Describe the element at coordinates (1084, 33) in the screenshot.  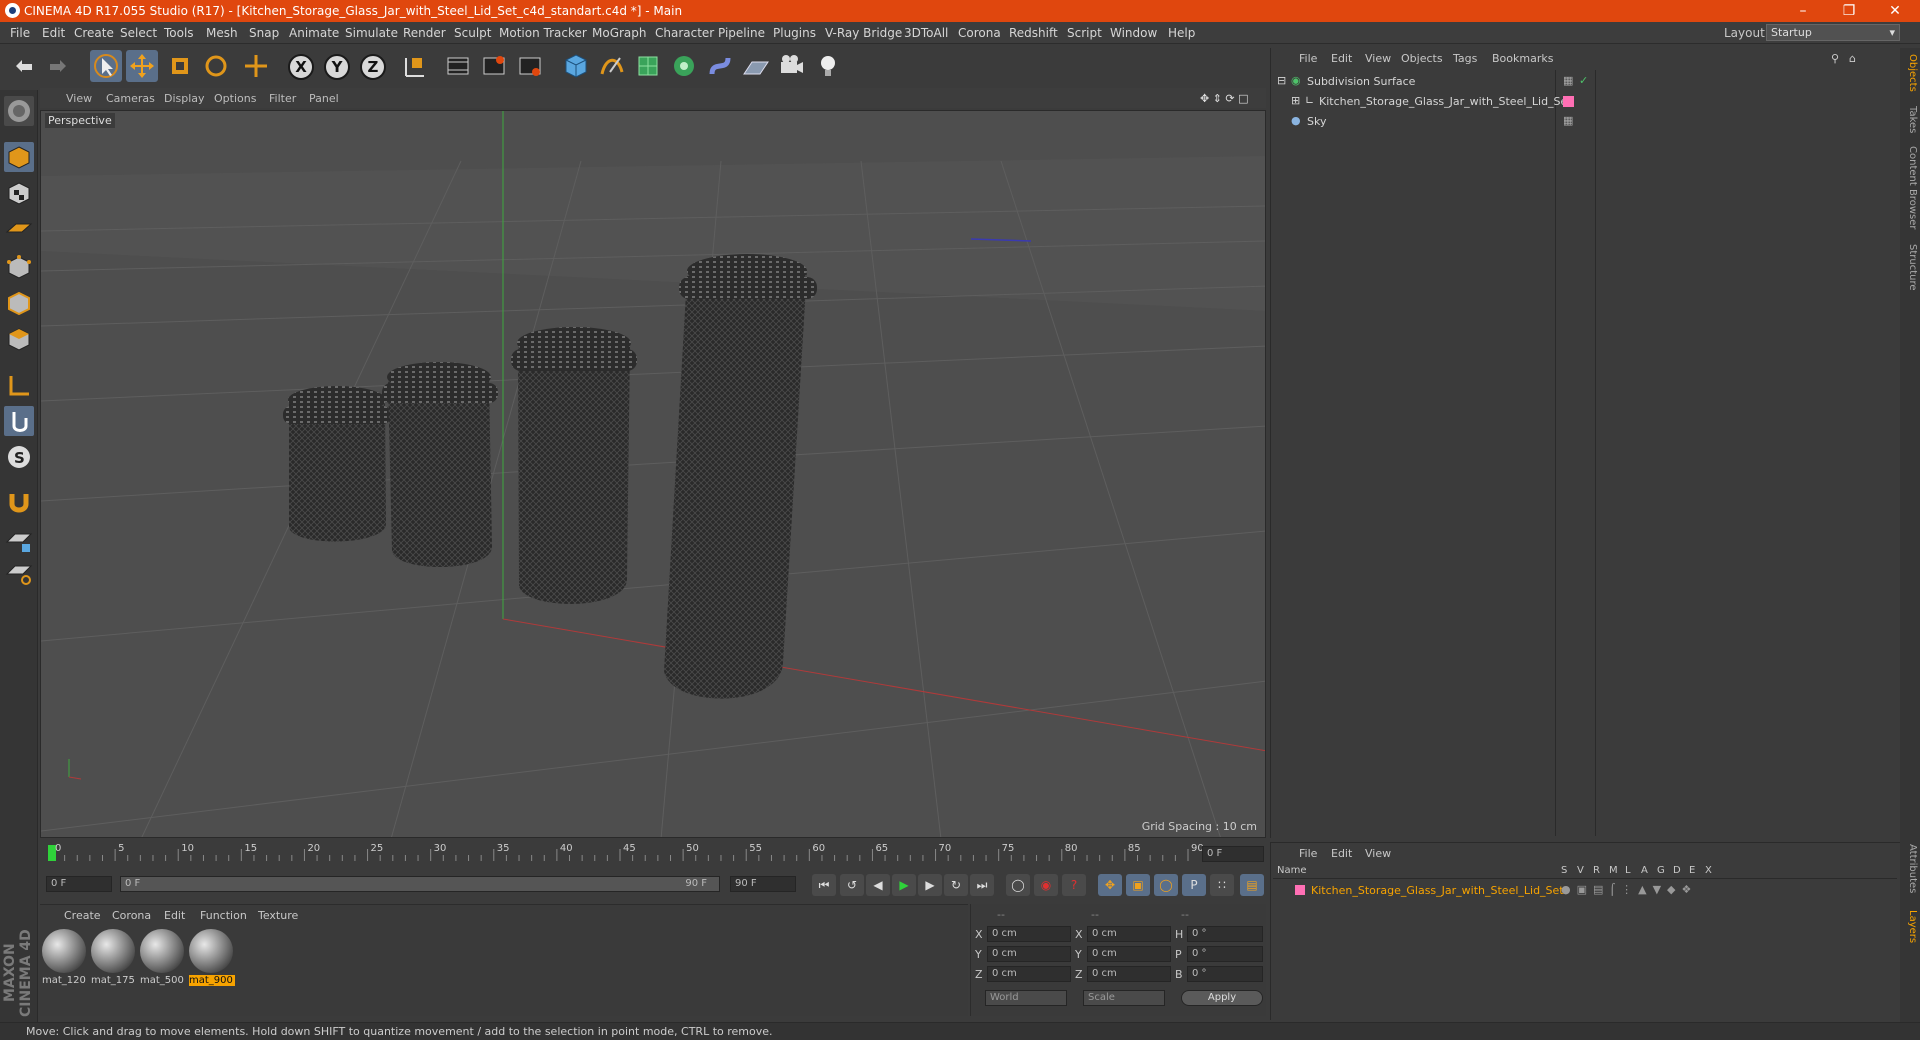
I see `menu-script: Script` at that location.